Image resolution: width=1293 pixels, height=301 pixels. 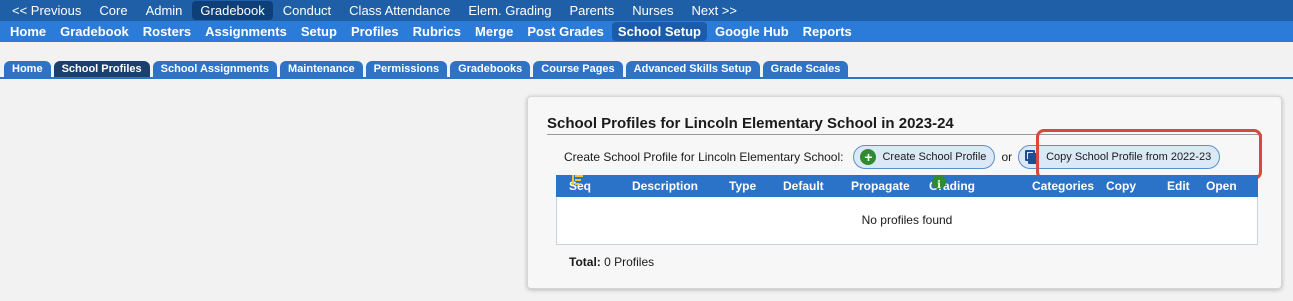 What do you see at coordinates (805, 69) in the screenshot?
I see `tab-grade-scales: Grade Scales` at bounding box center [805, 69].